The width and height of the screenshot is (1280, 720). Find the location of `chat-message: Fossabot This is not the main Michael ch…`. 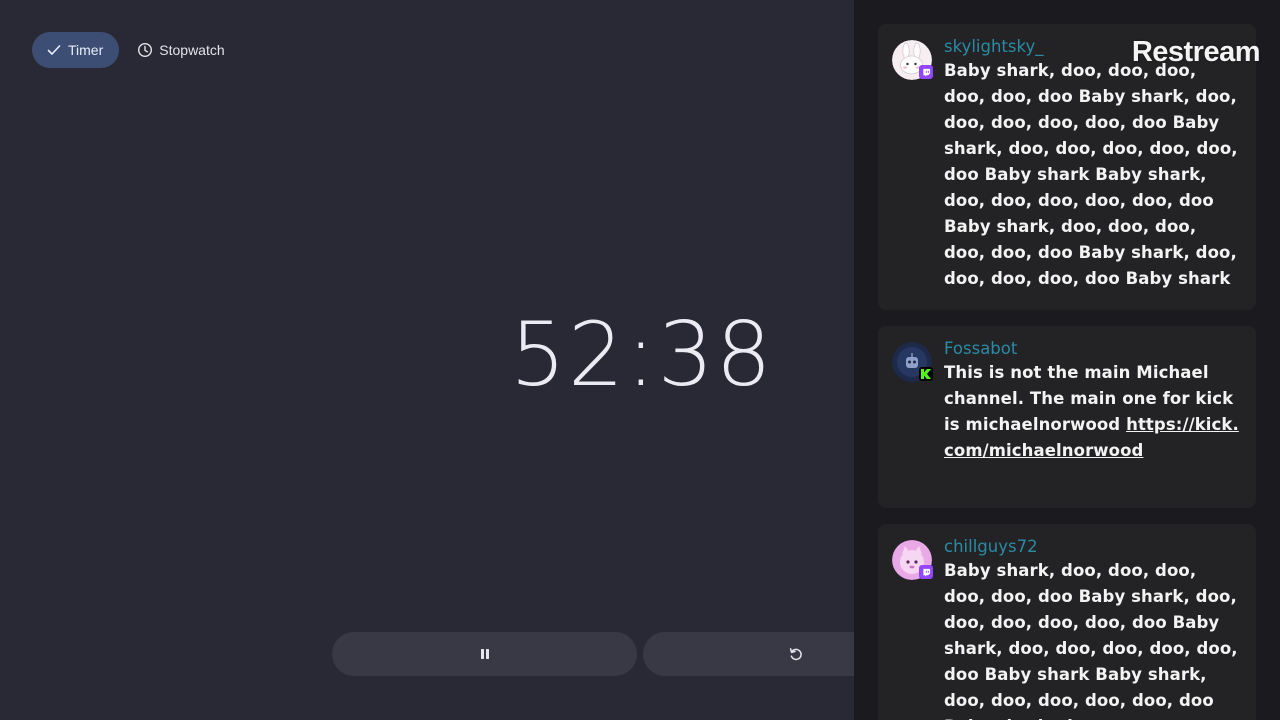

chat-message: Fossabot This is not the main Michael ch… is located at coordinates (1067, 417).